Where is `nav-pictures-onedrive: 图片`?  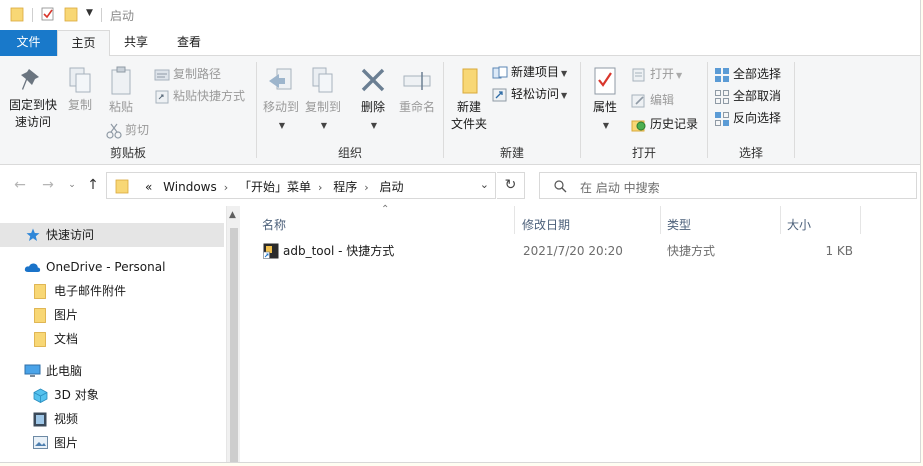 nav-pictures-onedrive: 图片 is located at coordinates (112, 315).